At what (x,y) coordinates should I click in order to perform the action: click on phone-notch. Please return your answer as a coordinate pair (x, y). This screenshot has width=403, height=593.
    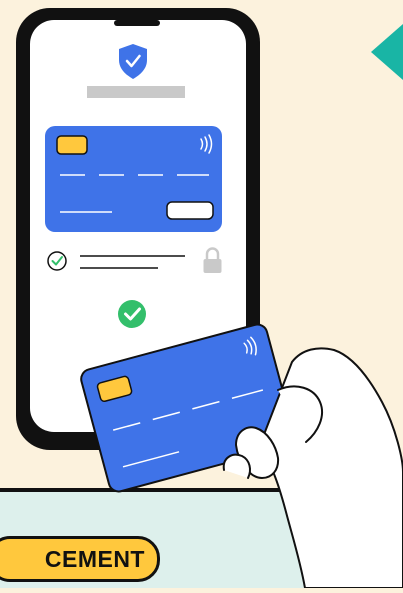
    Looking at the image, I should click on (137, 23).